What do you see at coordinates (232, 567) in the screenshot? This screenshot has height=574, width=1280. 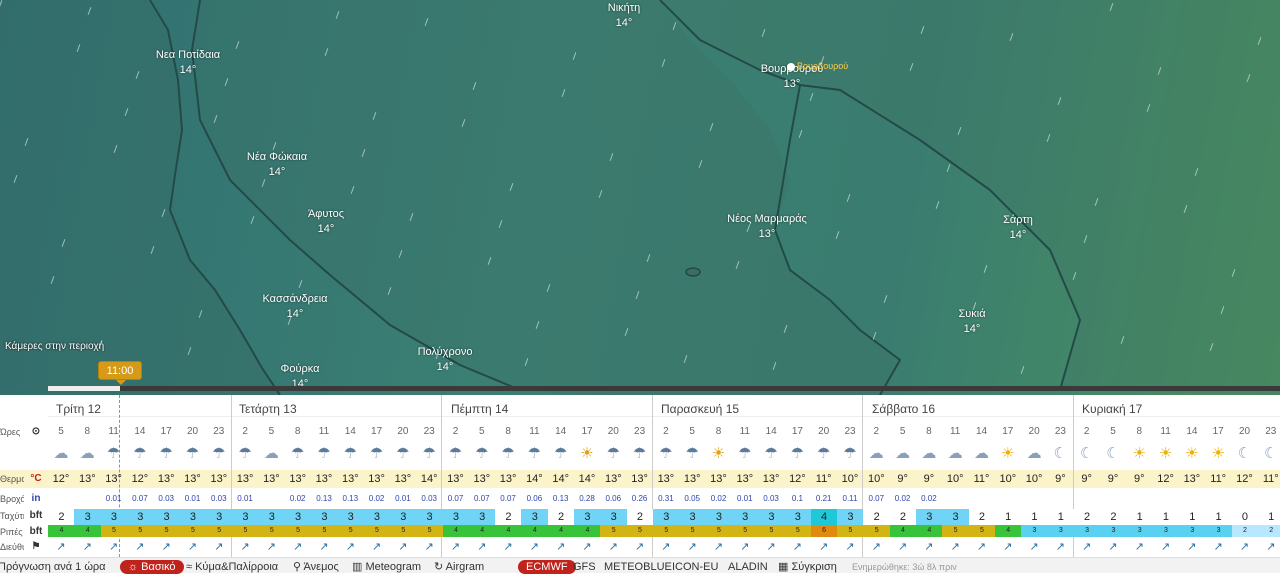 I see `tab-waves: ≈ Κύμα&Παλίρροια` at bounding box center [232, 567].